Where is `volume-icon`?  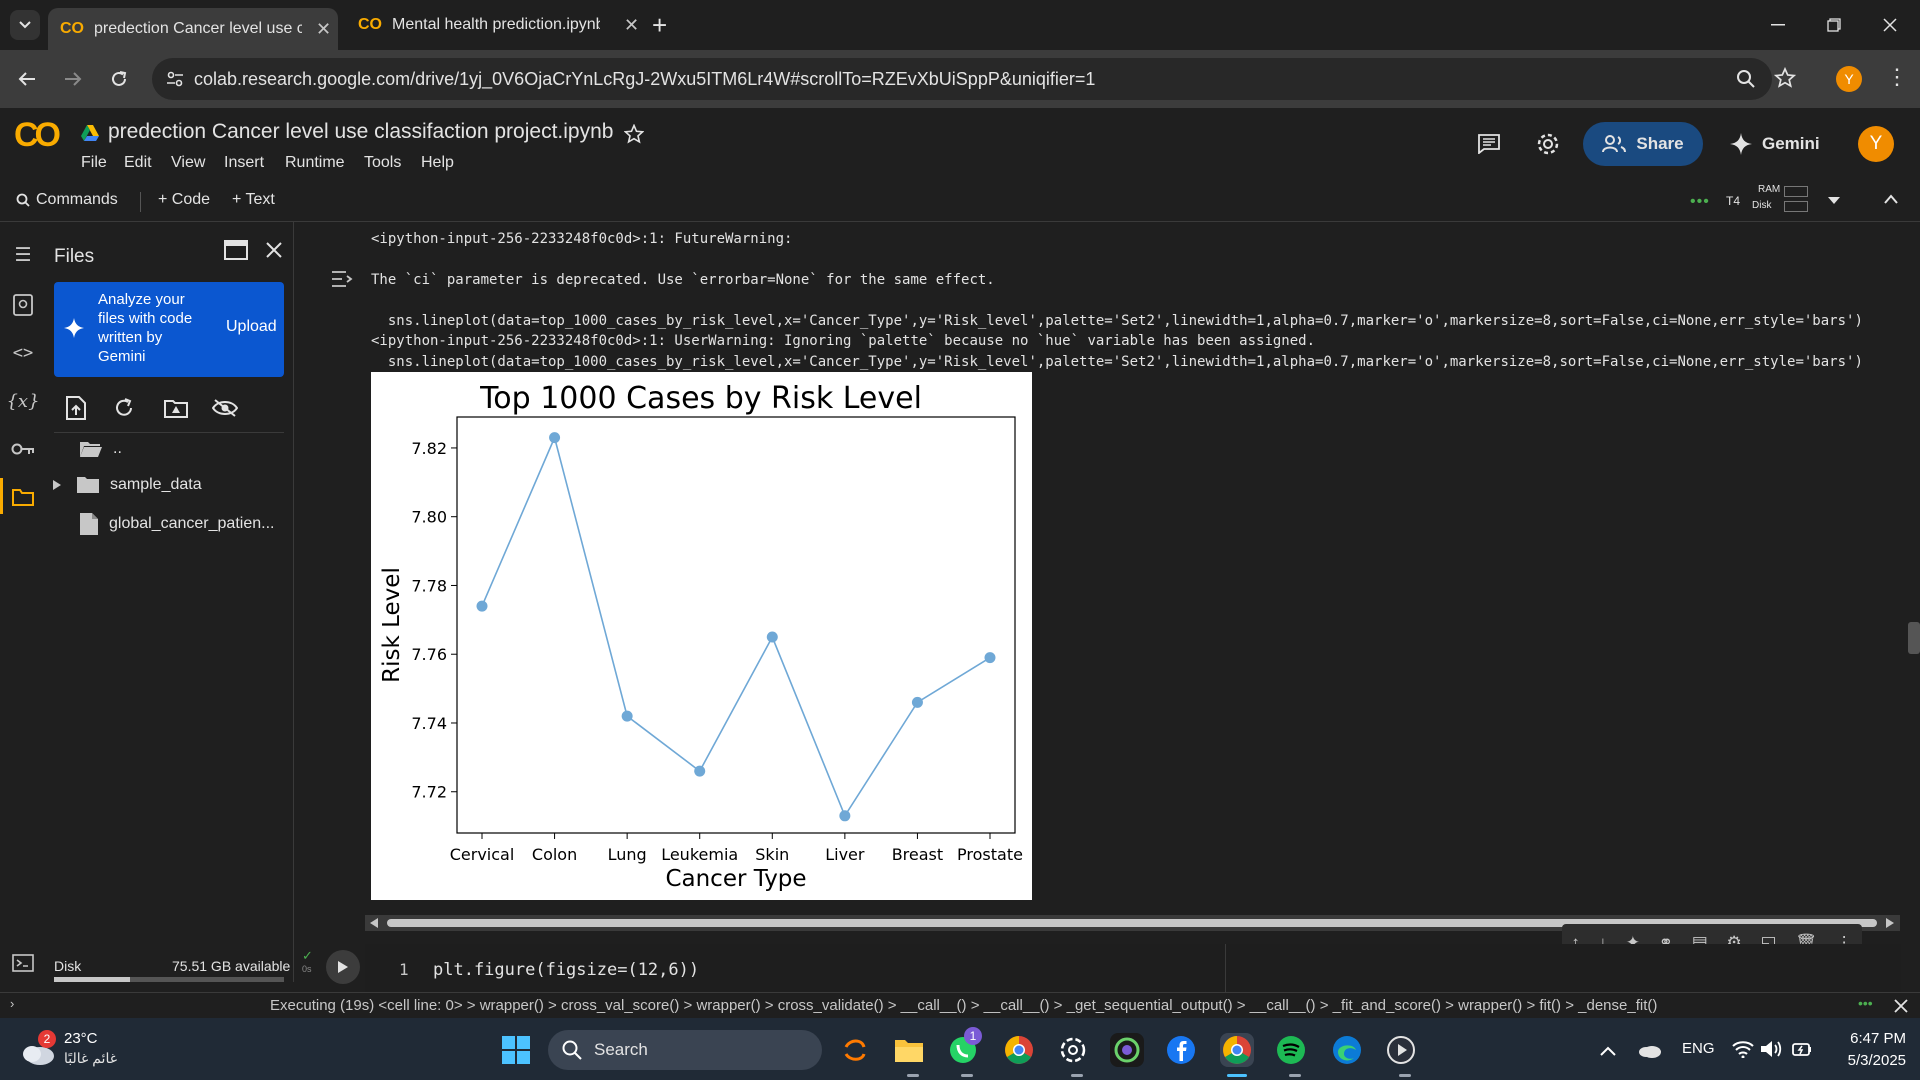
volume-icon is located at coordinates (1771, 1049).